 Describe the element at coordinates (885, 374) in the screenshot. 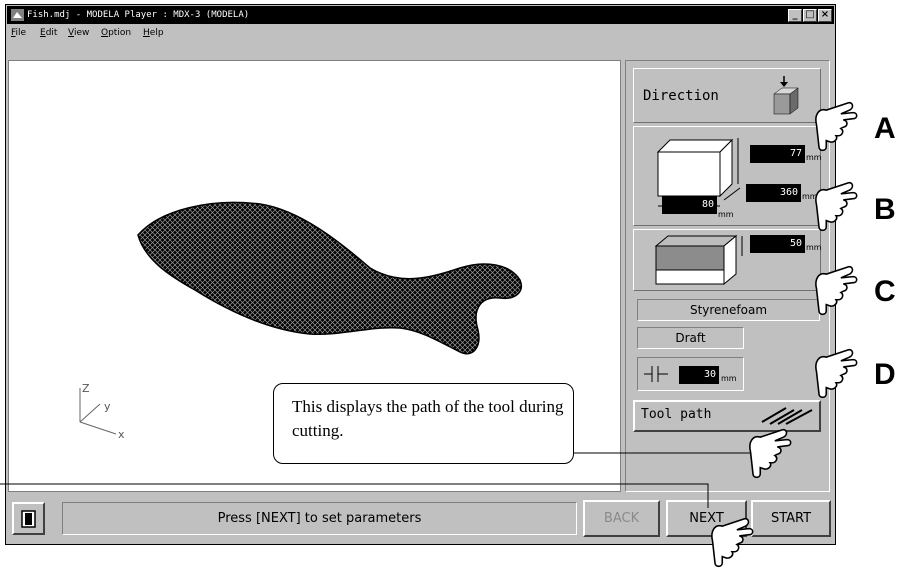

I see `label-d: D` at that location.